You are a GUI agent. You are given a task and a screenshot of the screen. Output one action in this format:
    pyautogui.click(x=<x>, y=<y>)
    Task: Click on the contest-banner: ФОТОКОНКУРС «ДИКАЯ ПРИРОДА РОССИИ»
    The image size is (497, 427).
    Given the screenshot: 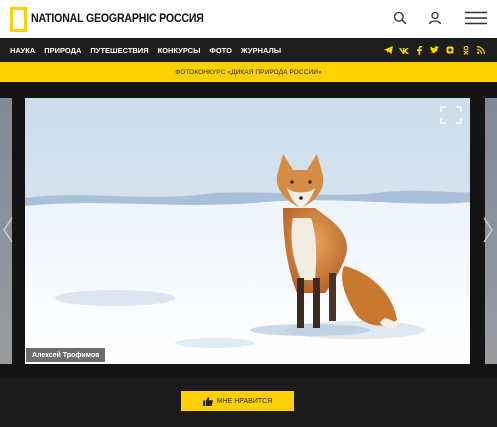 What is the action you would take?
    pyautogui.click(x=248, y=72)
    